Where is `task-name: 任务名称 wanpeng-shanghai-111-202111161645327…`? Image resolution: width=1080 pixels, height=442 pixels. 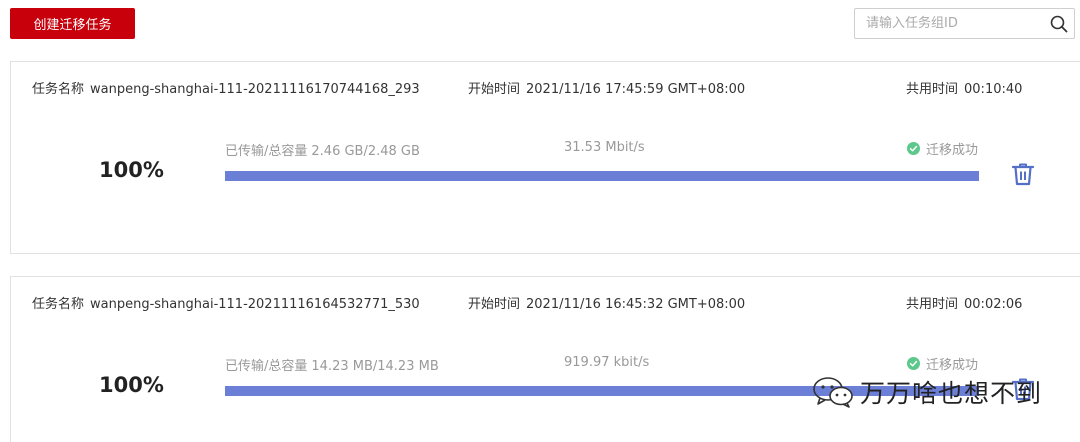
task-name: 任务名称 wanpeng-shanghai-111-202111161645327… is located at coordinates (226, 302).